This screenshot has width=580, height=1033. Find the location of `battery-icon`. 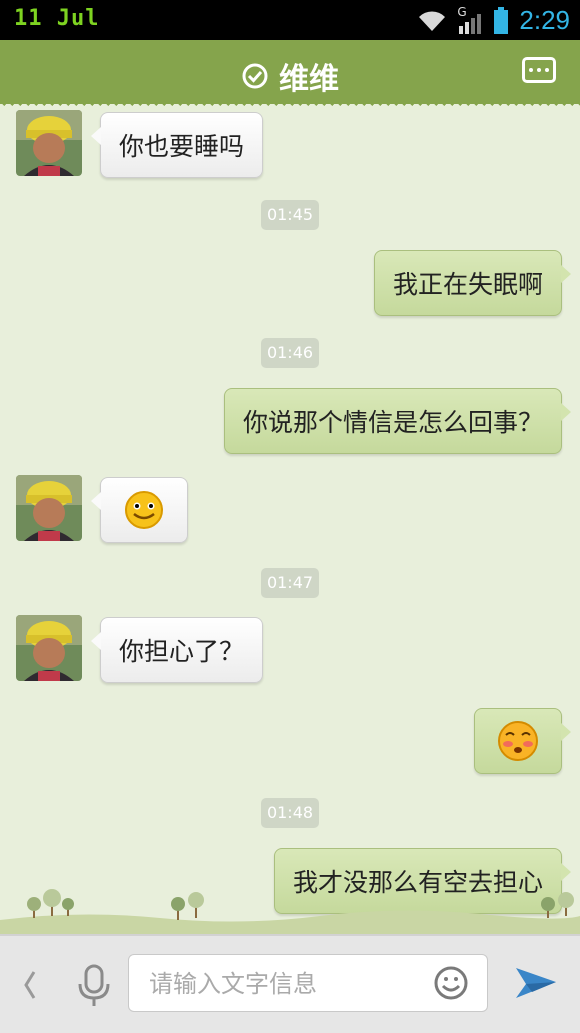

battery-icon is located at coordinates (501, 20).